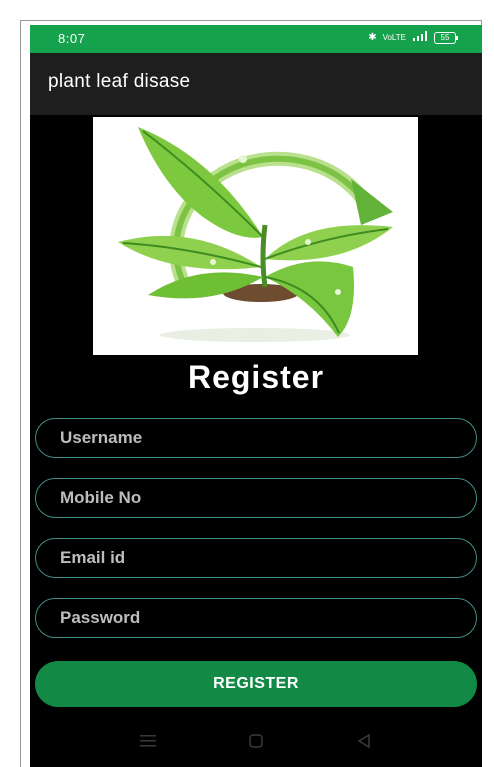 Image resolution: width=494 pixels, height=767 pixels. Describe the element at coordinates (372, 37) in the screenshot. I see `bluetooth-icon: ✱` at that location.